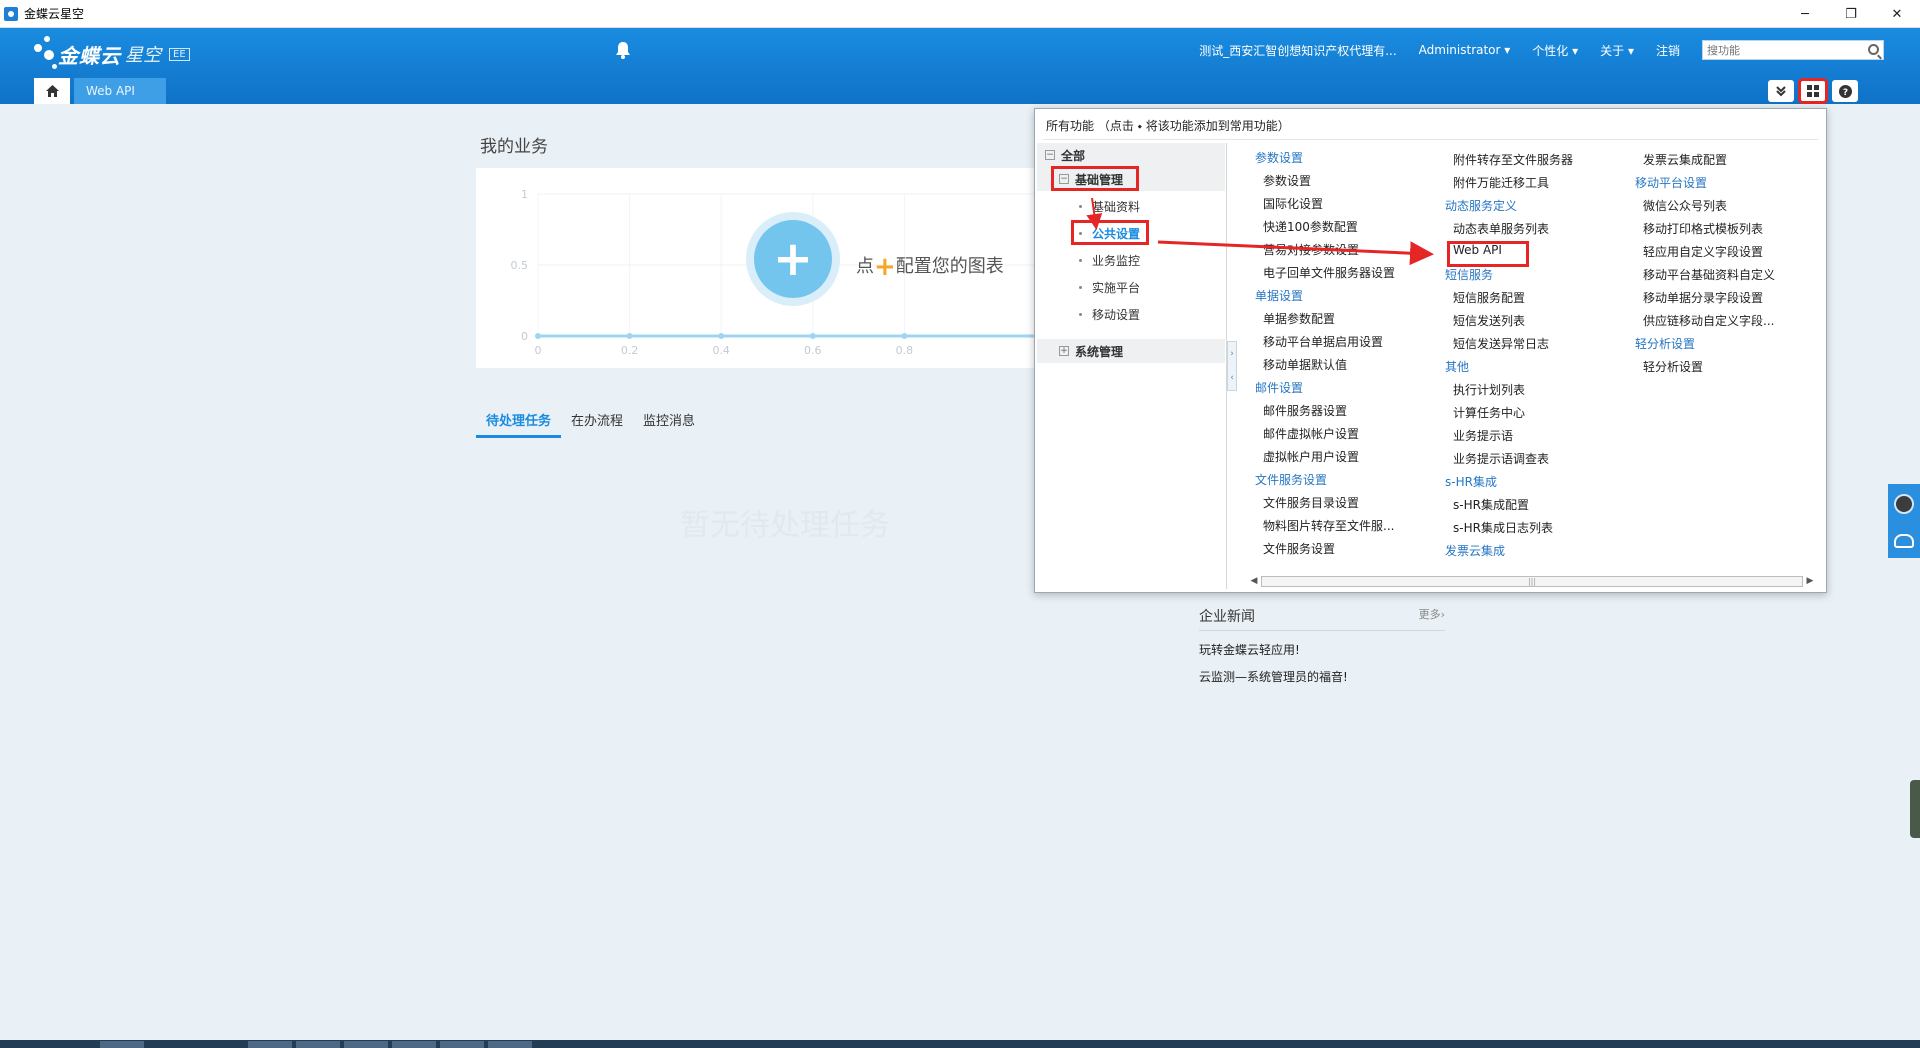 The width and height of the screenshot is (1920, 1048). I want to click on logo: 金蝶云 星空 EE, so click(110, 54).